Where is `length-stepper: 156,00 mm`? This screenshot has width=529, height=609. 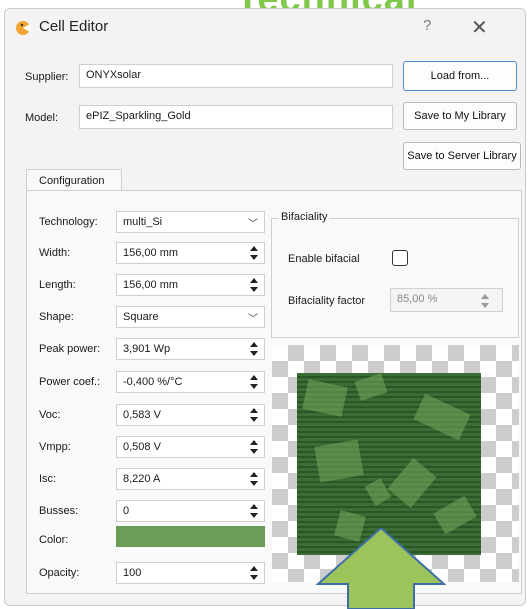 length-stepper: 156,00 mm is located at coordinates (190, 285).